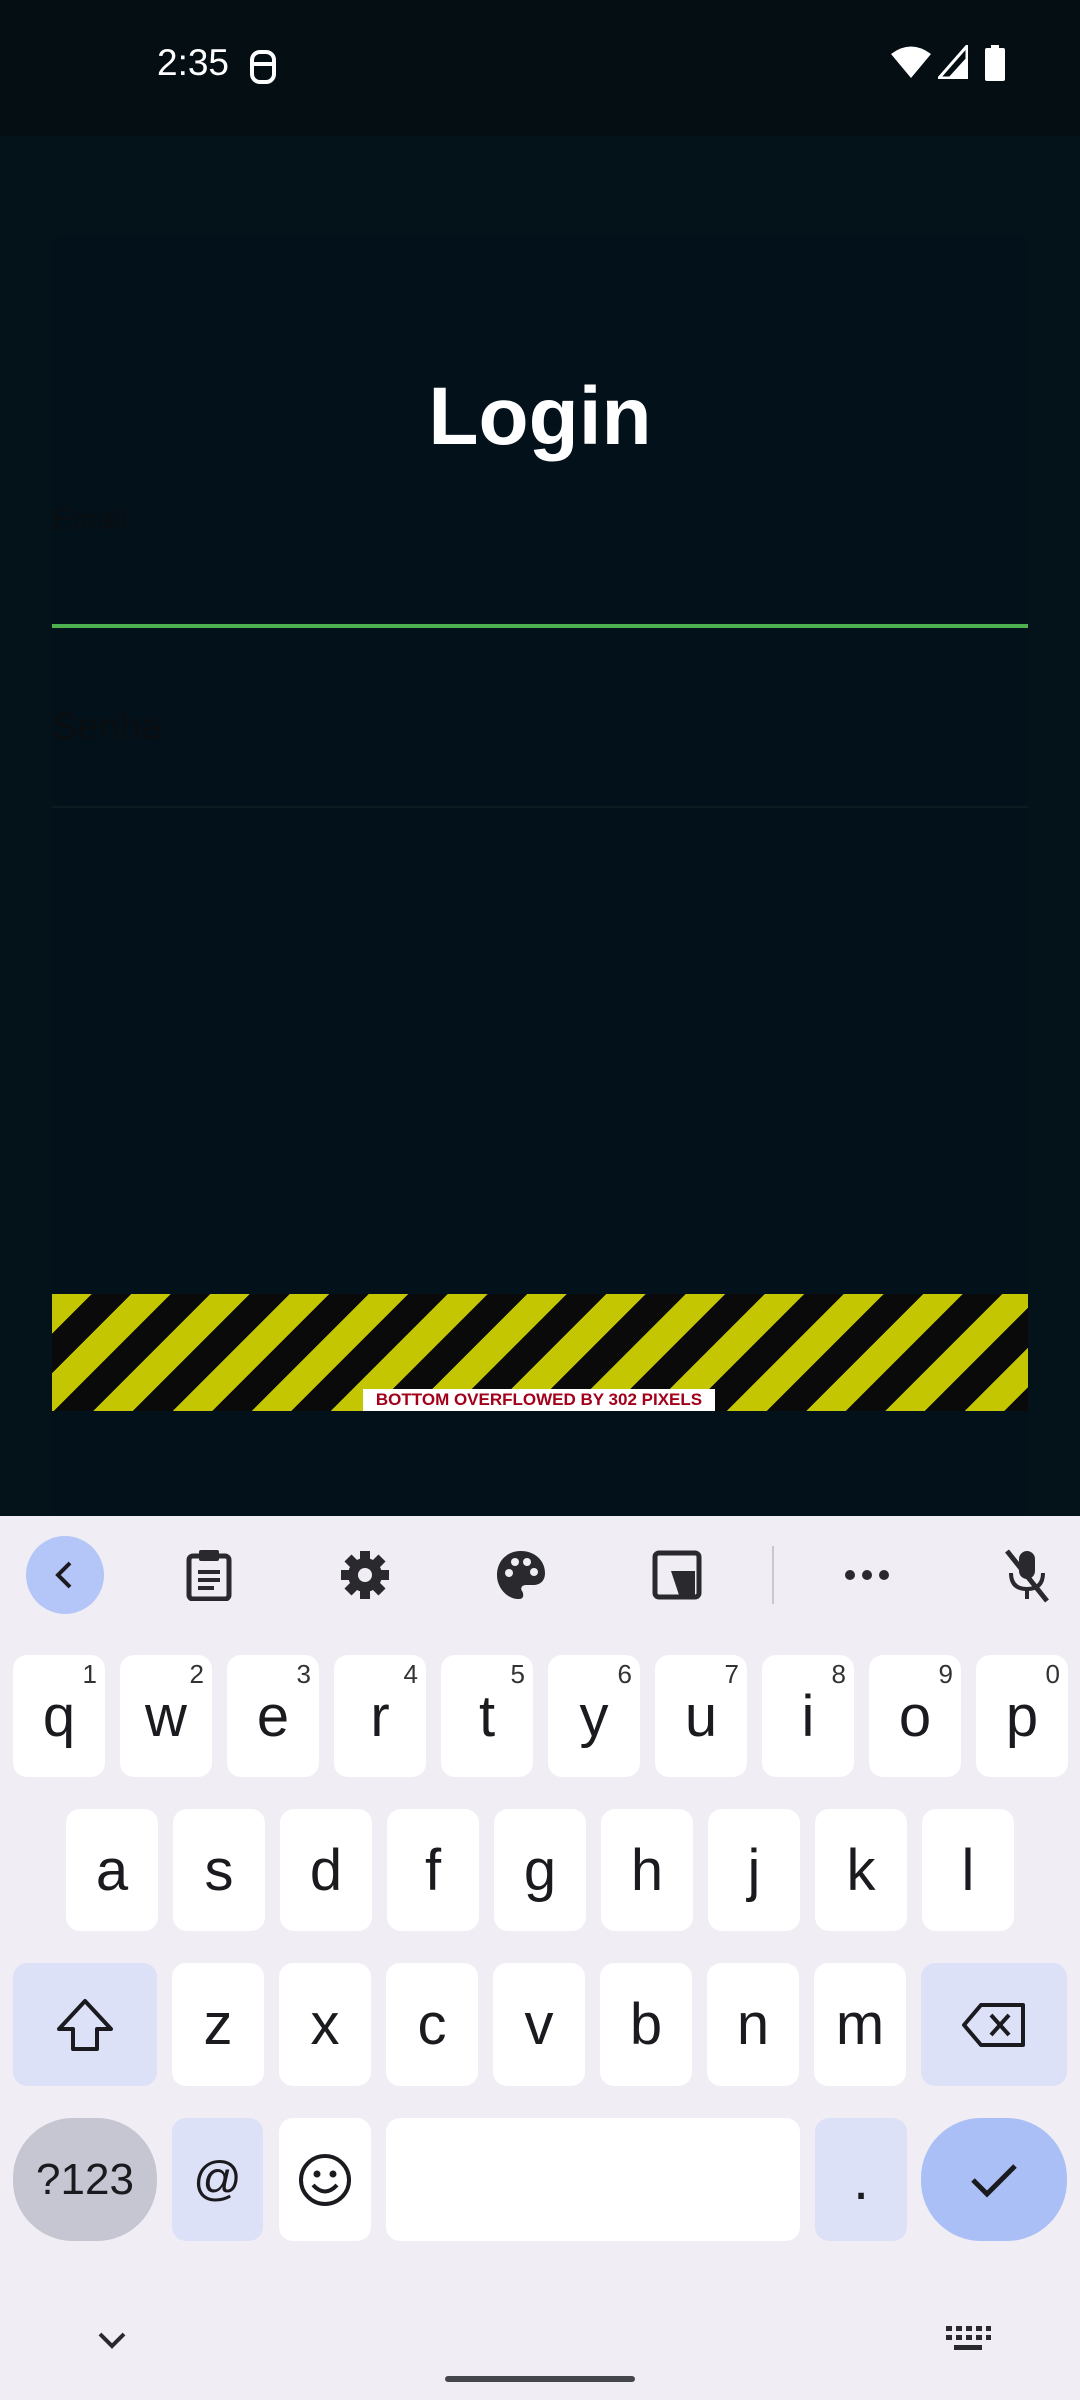 This screenshot has width=1080, height=2400. I want to click on key-t: t5, so click(487, 1716).